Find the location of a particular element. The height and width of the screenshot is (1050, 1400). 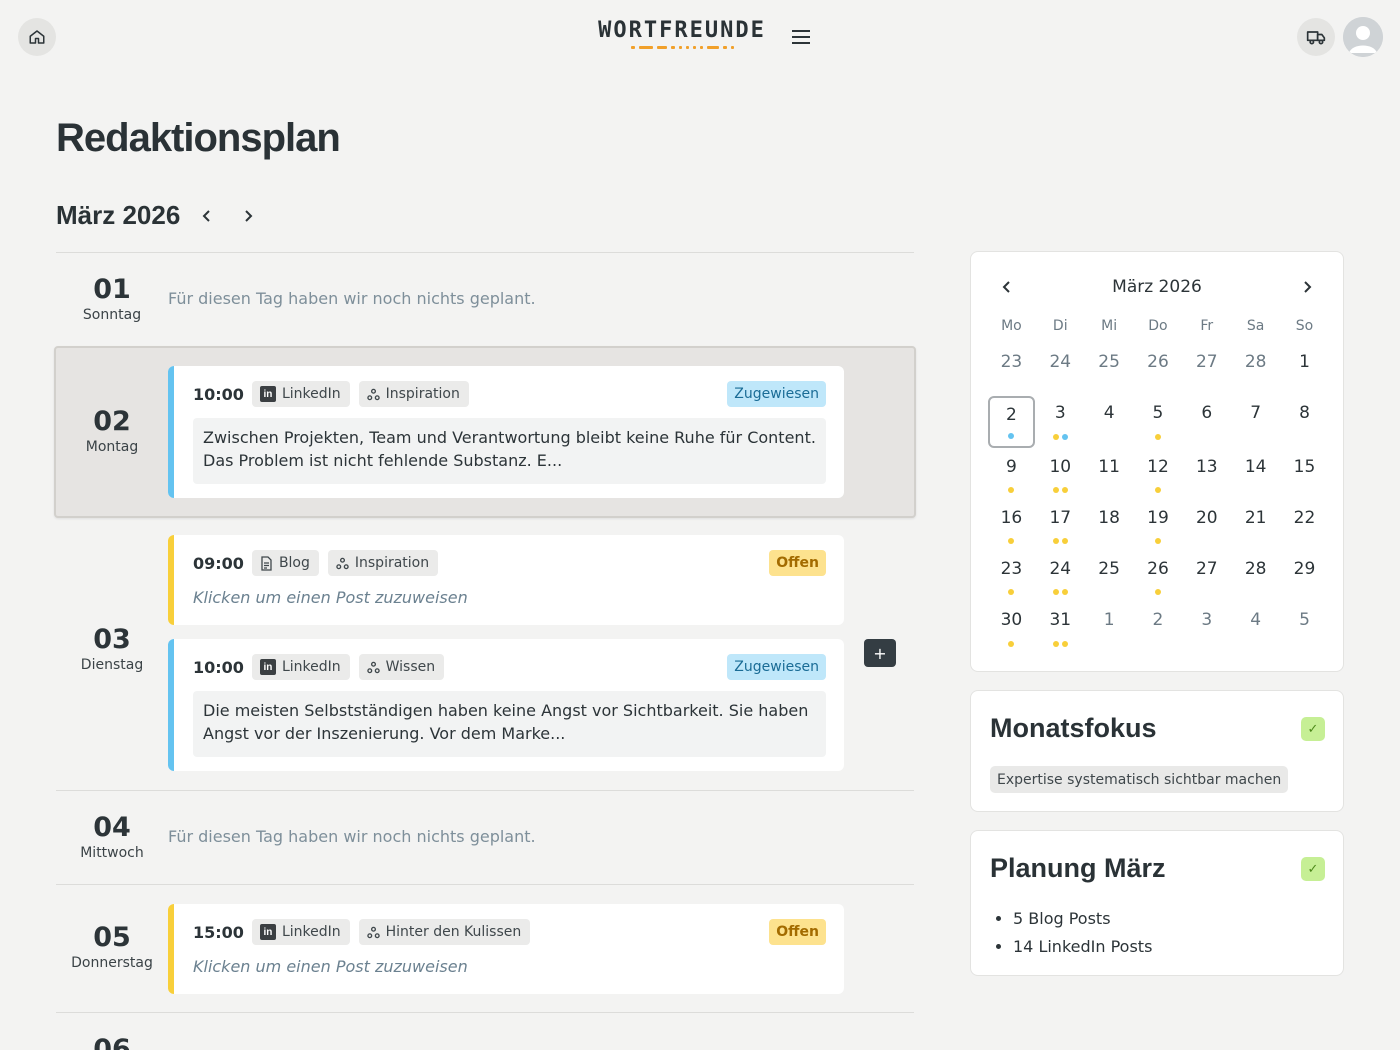

add-post-button: + is located at coordinates (880, 653).